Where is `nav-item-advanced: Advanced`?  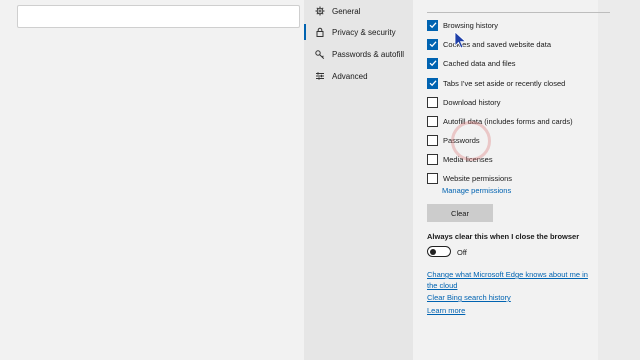 nav-item-advanced: Advanced is located at coordinates (358, 76).